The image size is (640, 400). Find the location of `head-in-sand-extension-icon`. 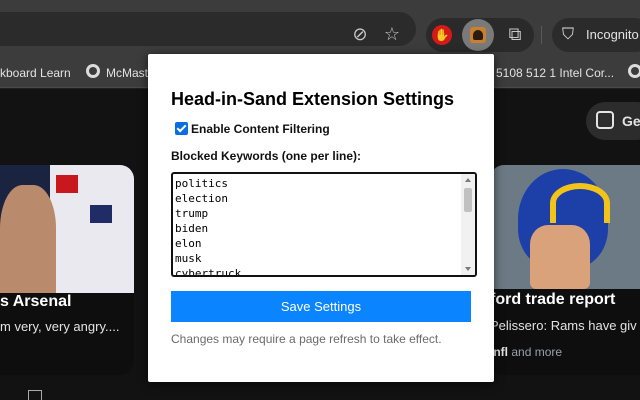

head-in-sand-extension-icon is located at coordinates (478, 35).